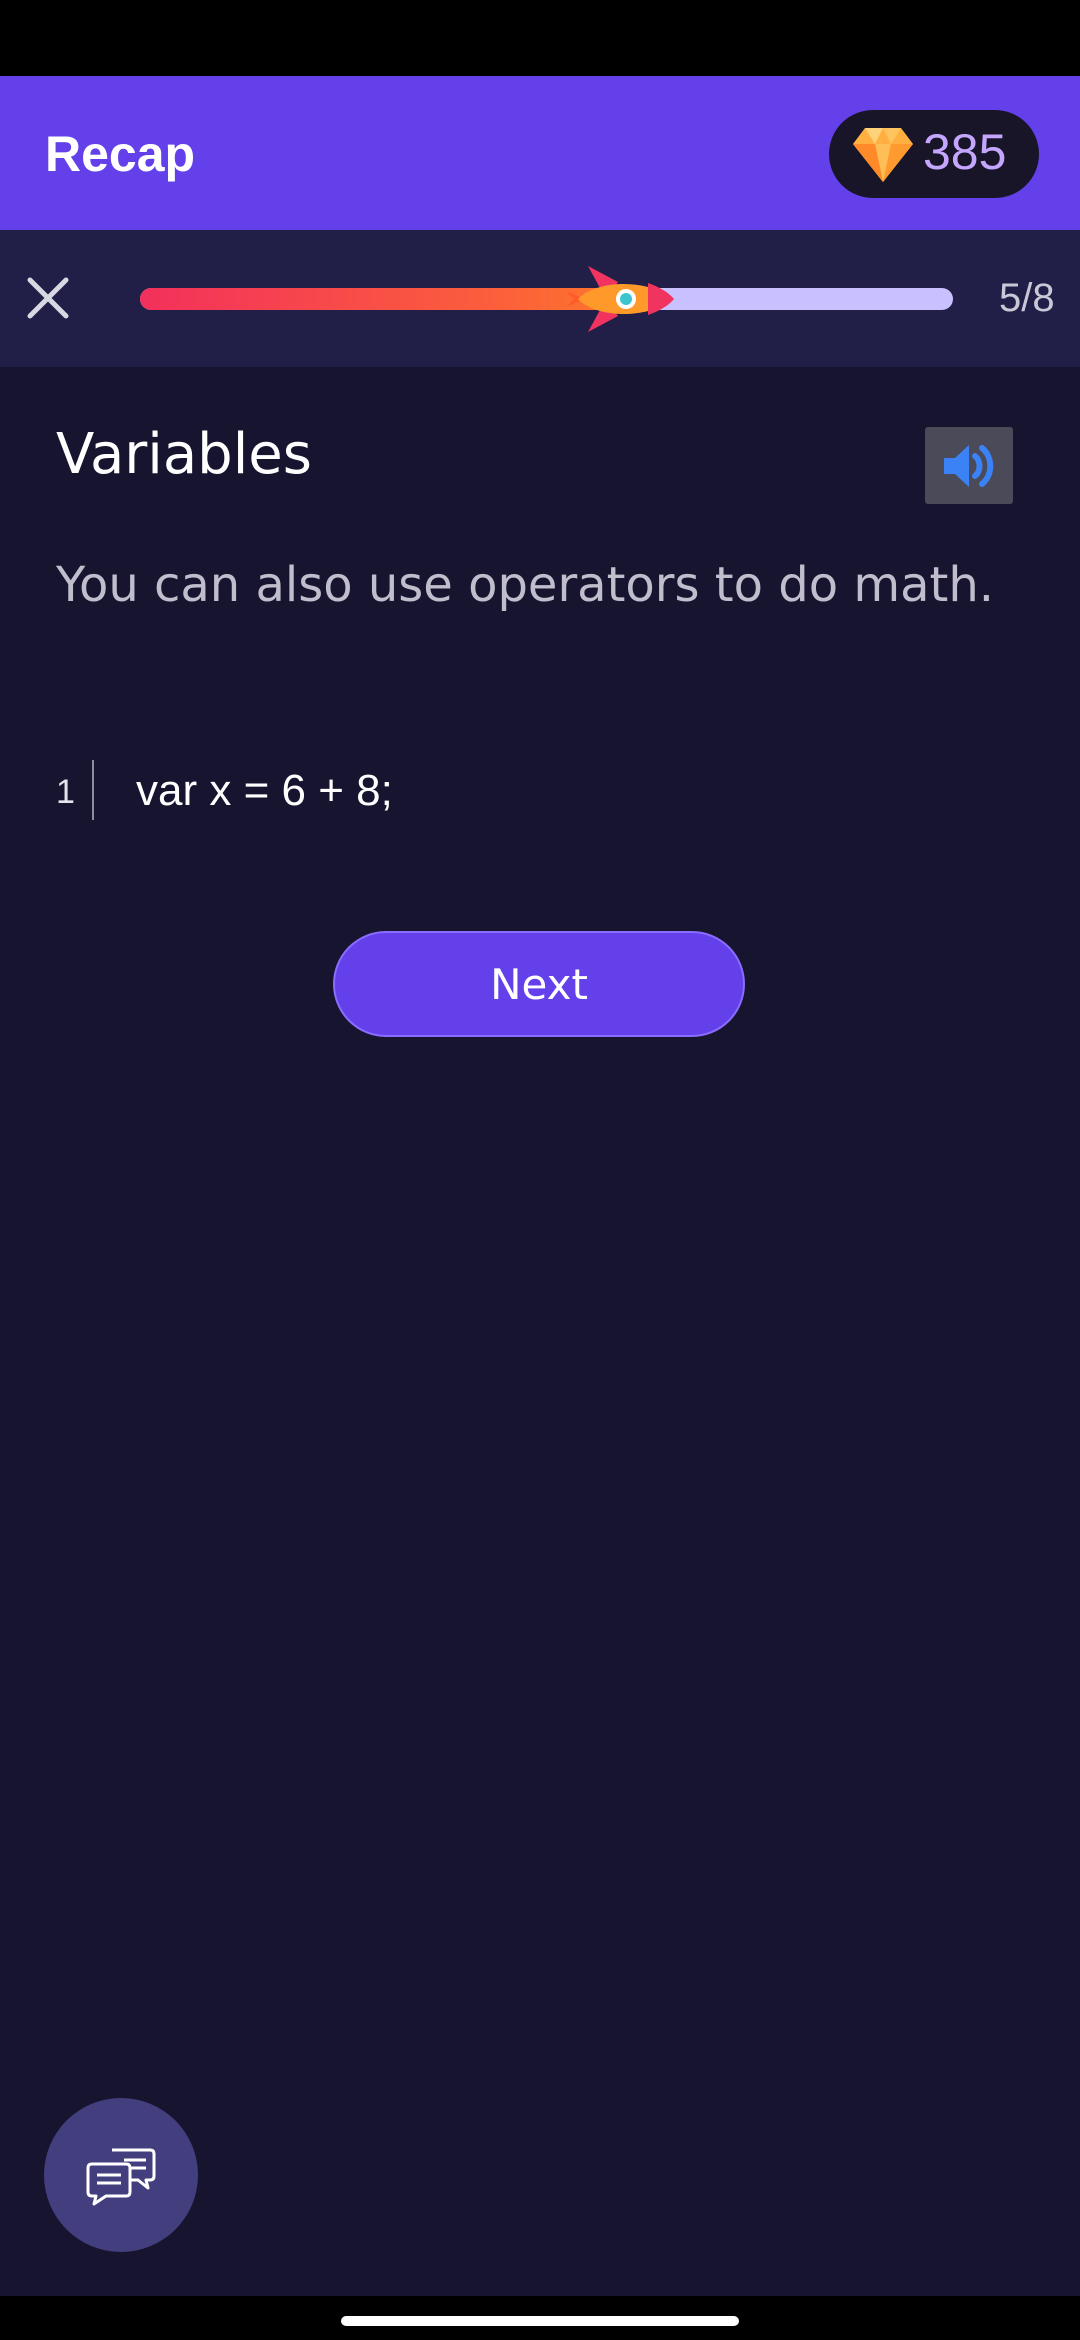 The width and height of the screenshot is (1080, 2340). I want to click on rocket-icon, so click(620, 299).